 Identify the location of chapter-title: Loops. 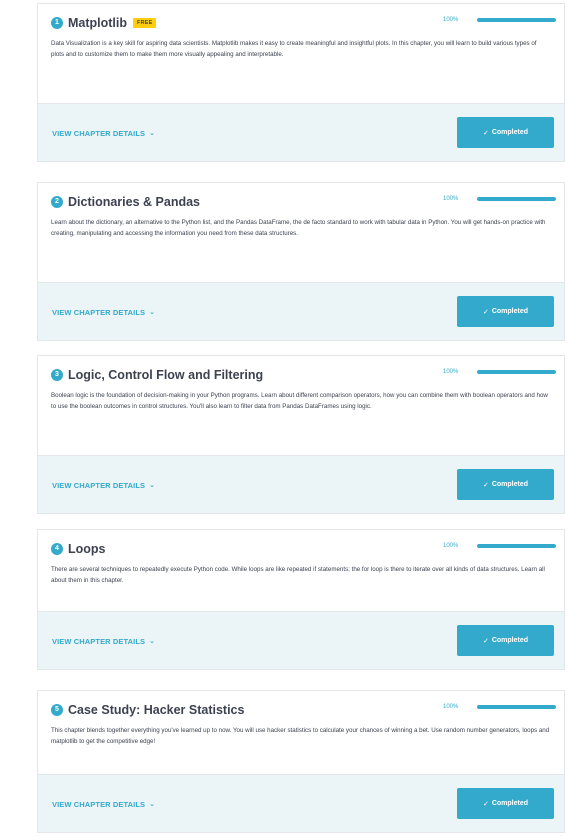
(87, 549).